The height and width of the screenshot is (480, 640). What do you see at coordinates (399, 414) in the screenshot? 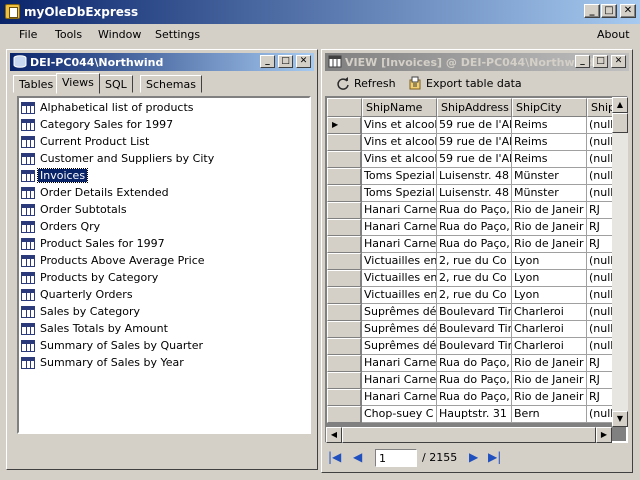
I see `grid-cell: Chop-suey C` at bounding box center [399, 414].